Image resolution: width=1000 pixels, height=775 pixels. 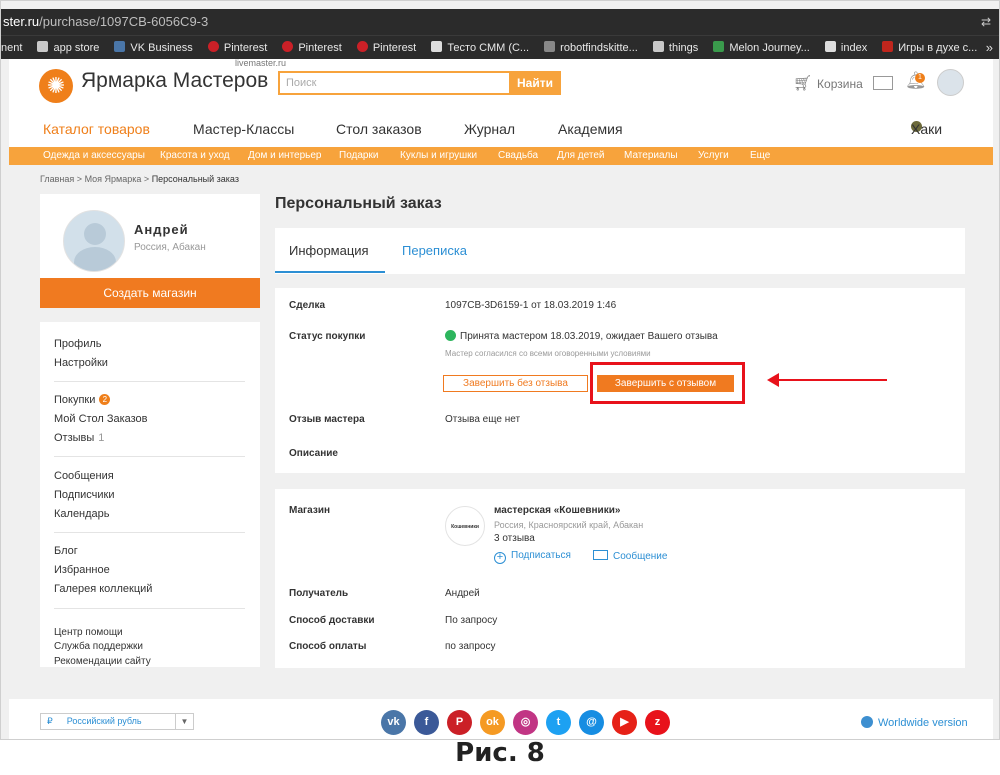 What do you see at coordinates (492, 722) in the screenshot?
I see `odnoklassniki-icon: ok` at bounding box center [492, 722].